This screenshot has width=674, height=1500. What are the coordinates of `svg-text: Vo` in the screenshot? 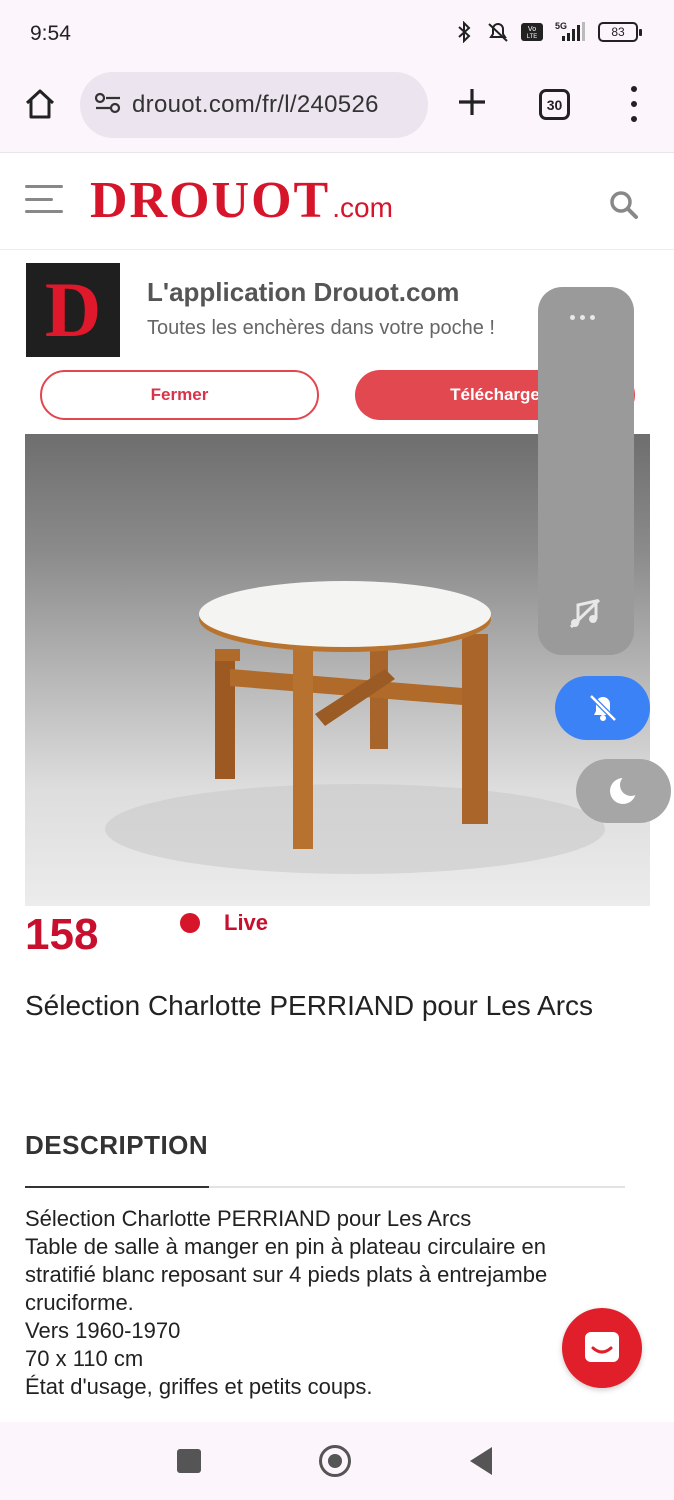 It's located at (532, 29).